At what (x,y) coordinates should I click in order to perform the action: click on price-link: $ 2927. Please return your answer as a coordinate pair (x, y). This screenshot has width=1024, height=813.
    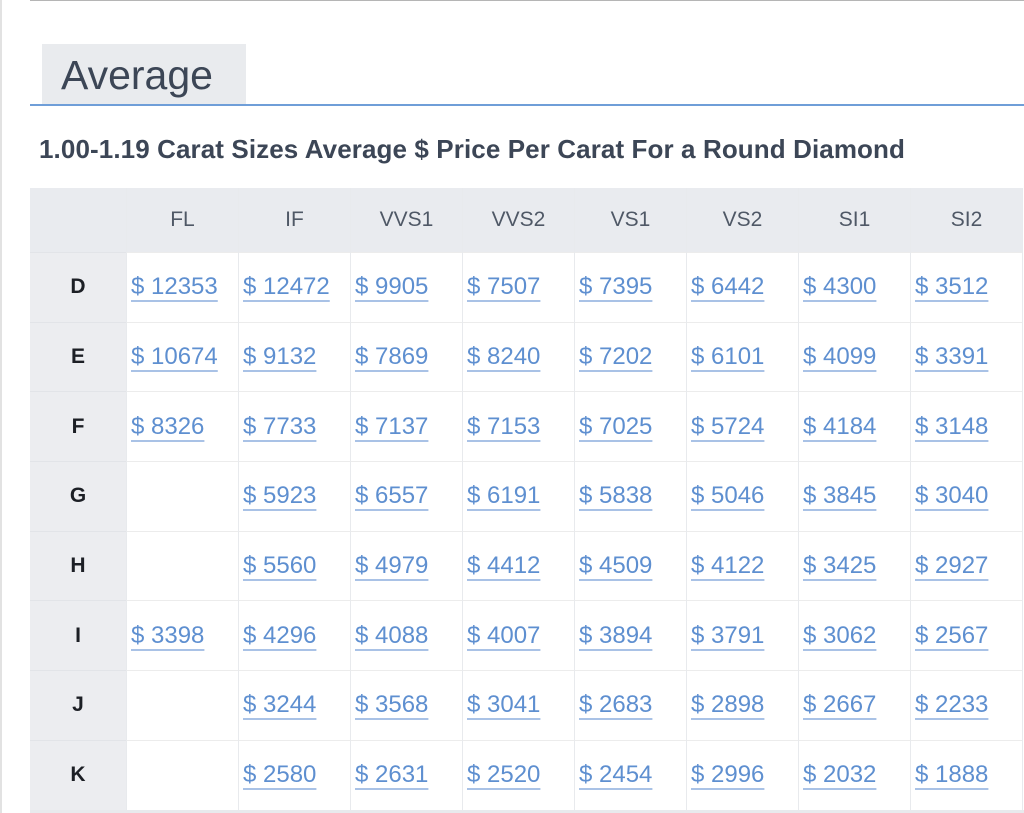
    Looking at the image, I should click on (951, 566).